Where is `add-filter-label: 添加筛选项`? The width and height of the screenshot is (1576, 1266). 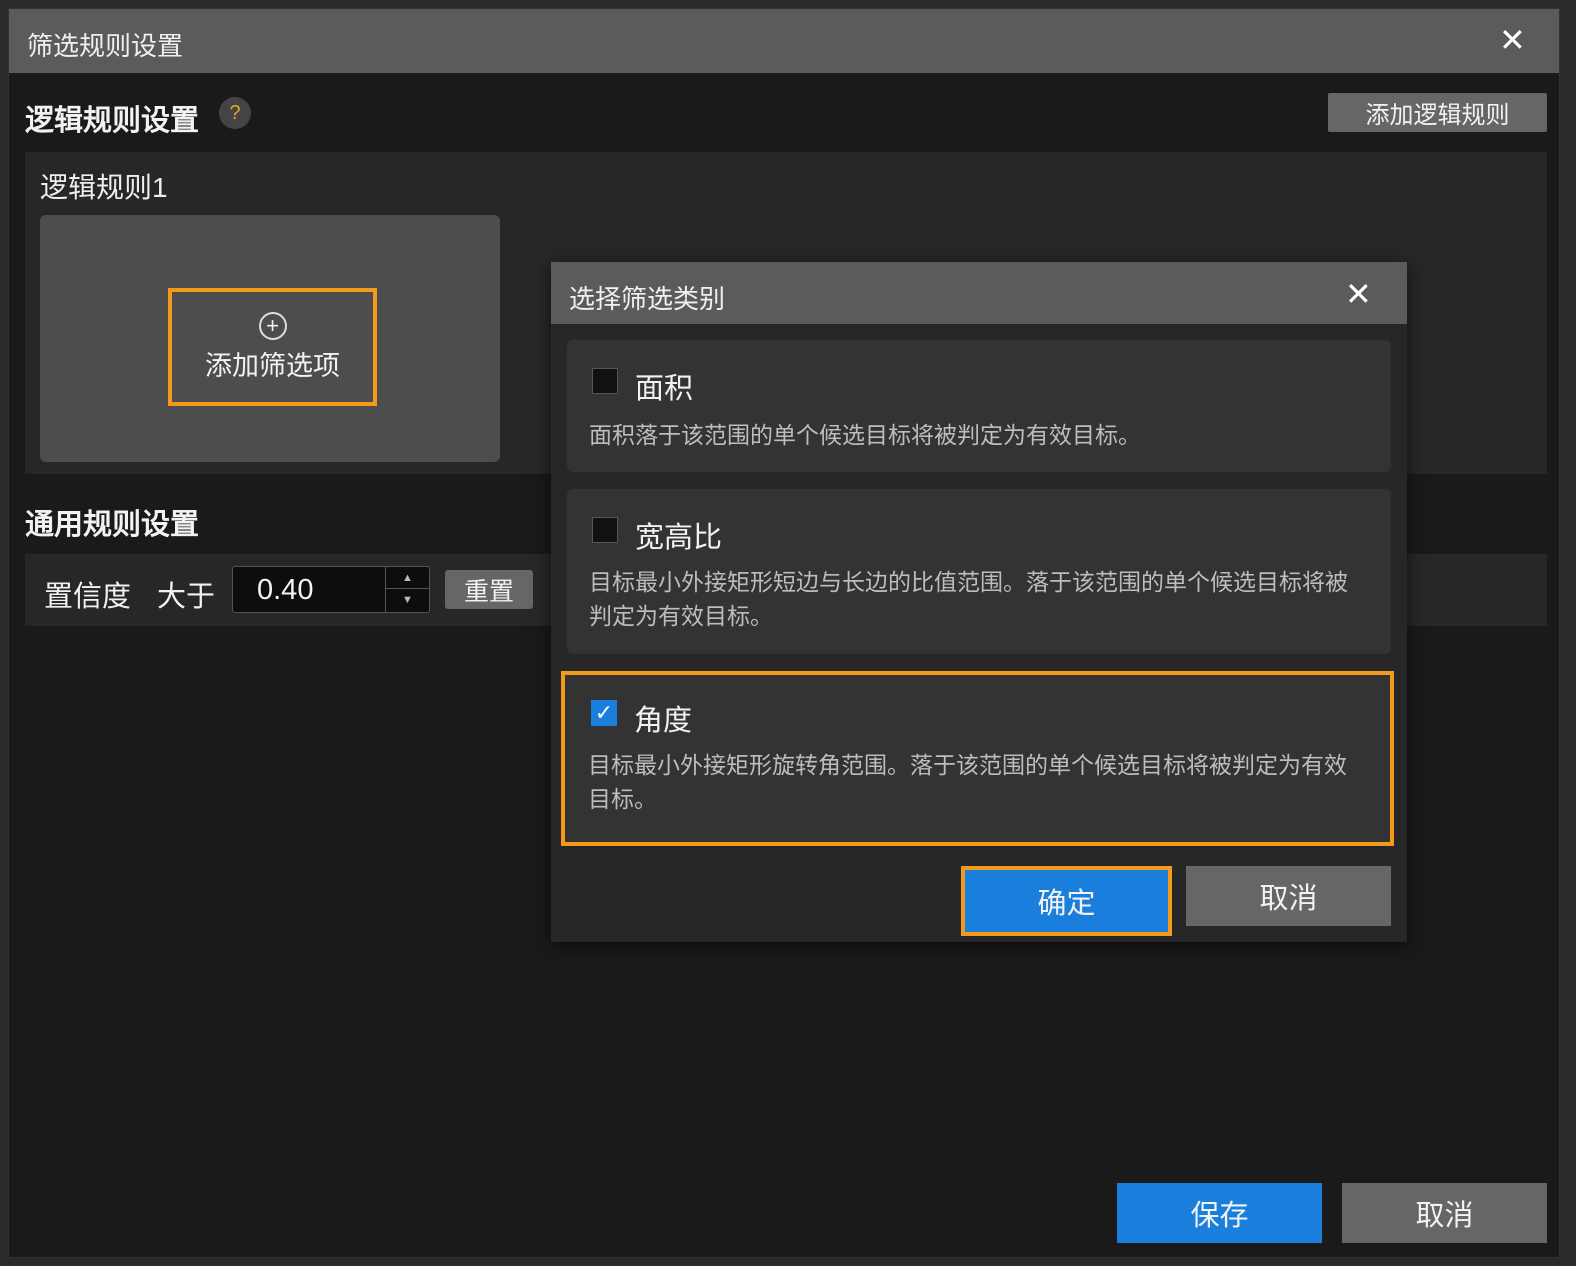 add-filter-label: 添加筛选项 is located at coordinates (272, 365).